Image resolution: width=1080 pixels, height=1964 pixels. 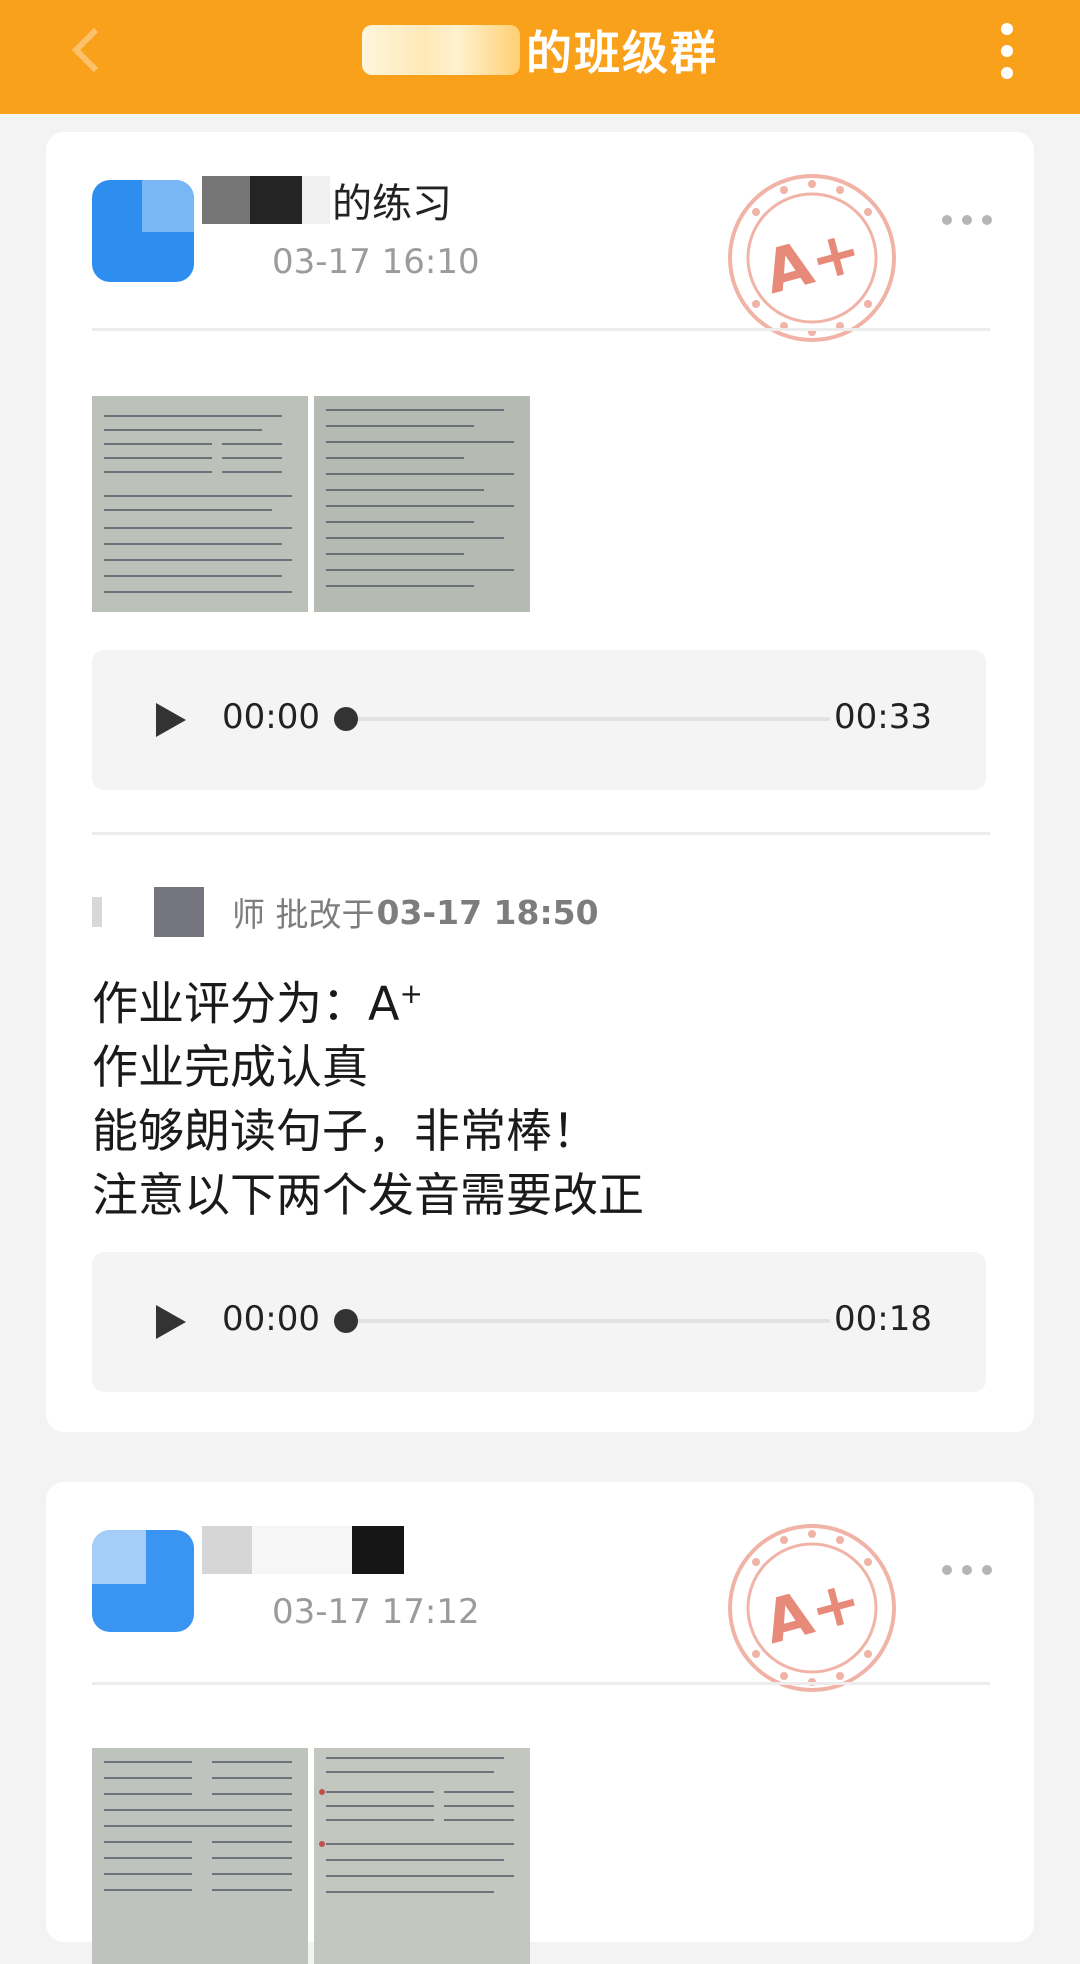 I want to click on review-teacher: 师 批改于, so click(x=303, y=914).